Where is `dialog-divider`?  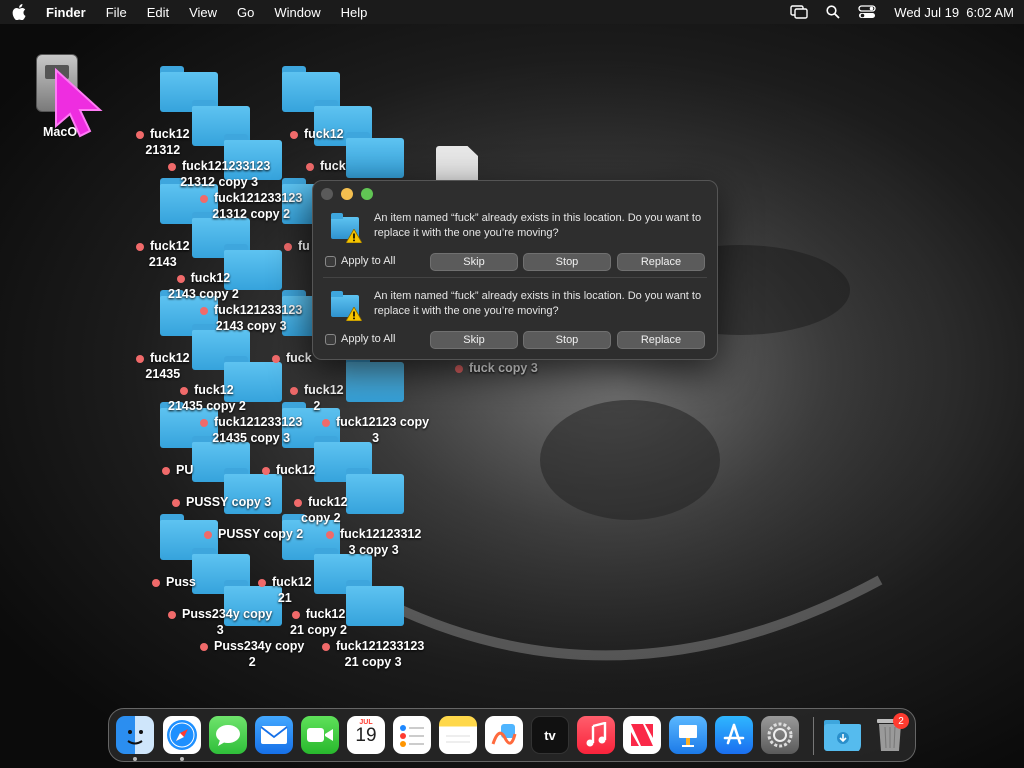
dialog-divider is located at coordinates (515, 277).